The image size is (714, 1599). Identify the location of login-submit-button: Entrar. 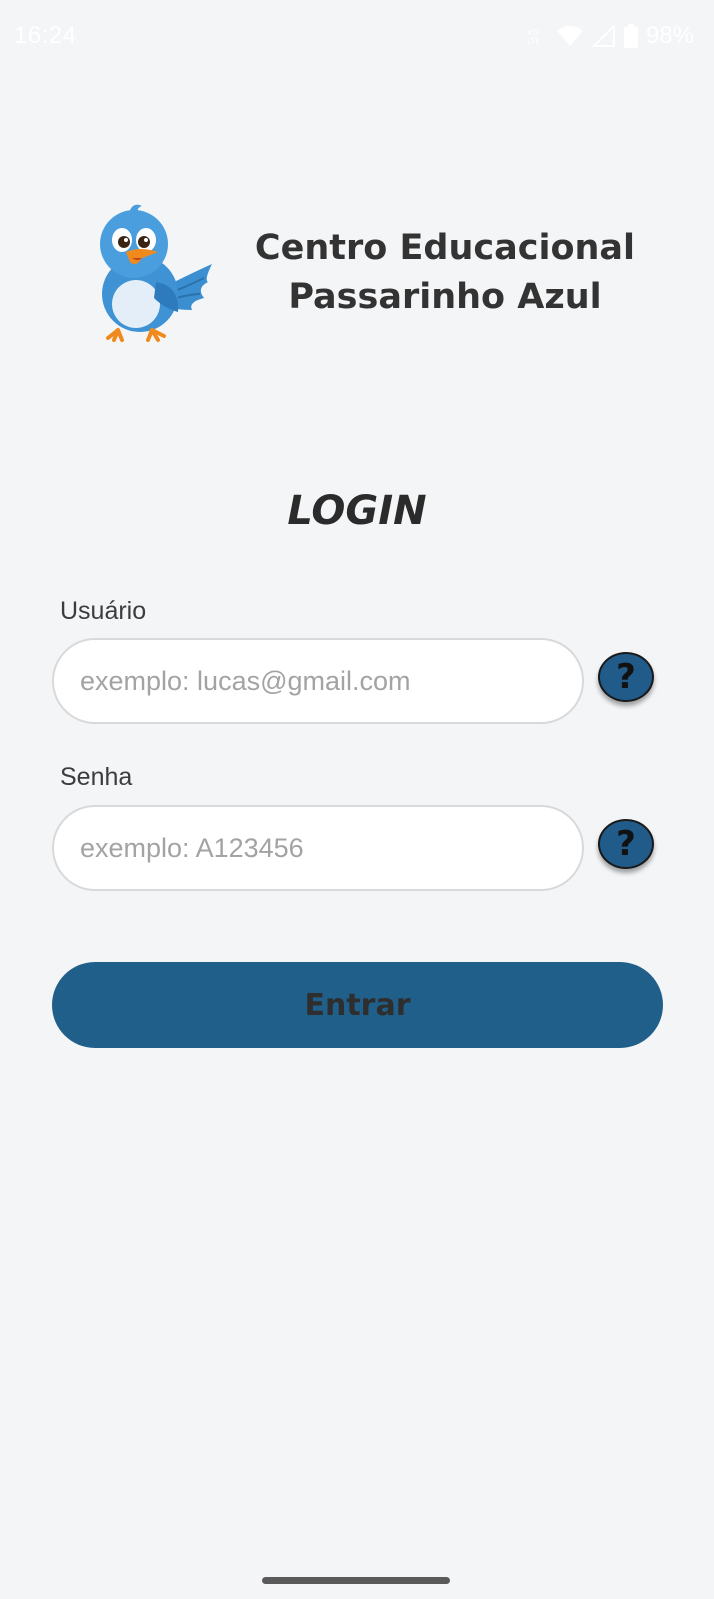
(357, 1005).